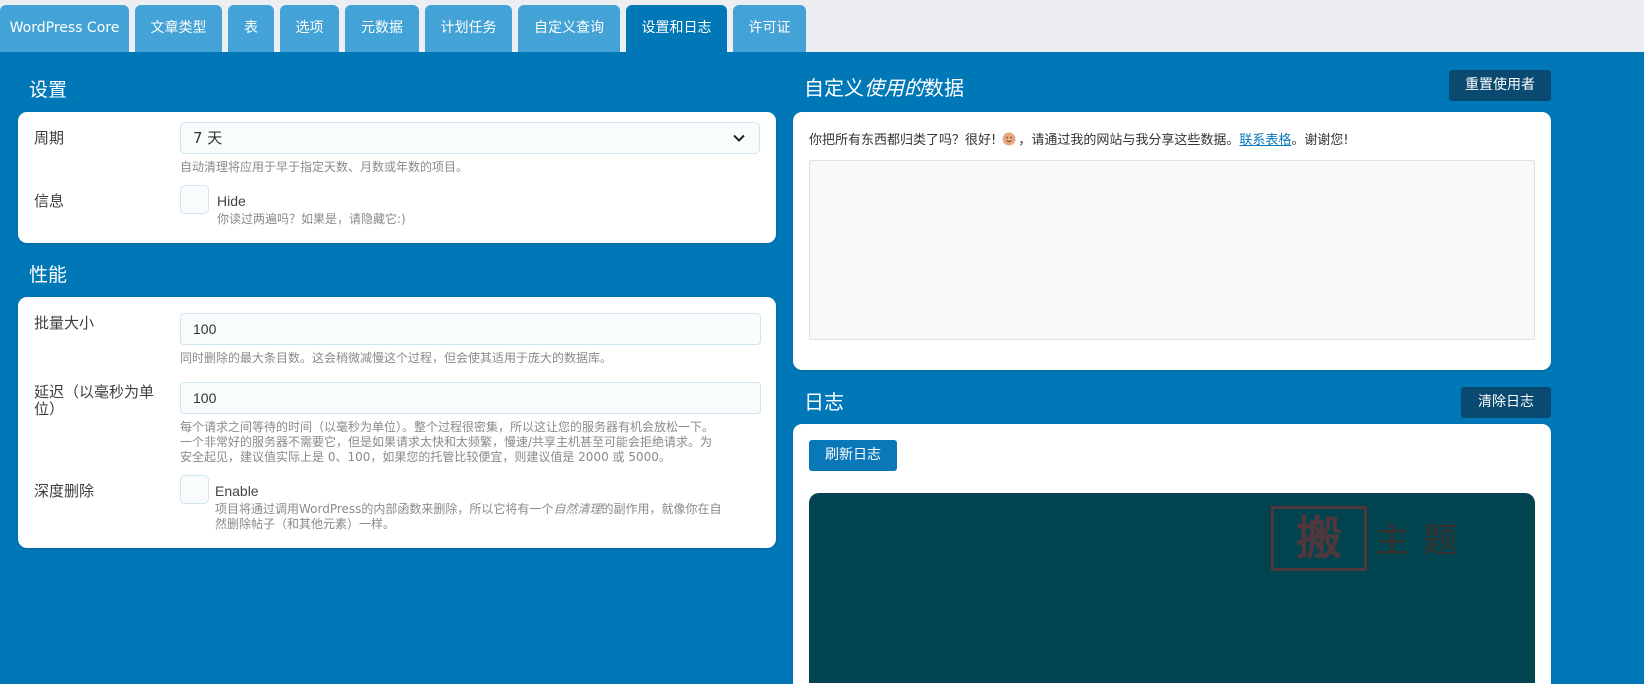 The width and height of the screenshot is (1644, 684). I want to click on usage-title-em: 使用的, so click(894, 88).